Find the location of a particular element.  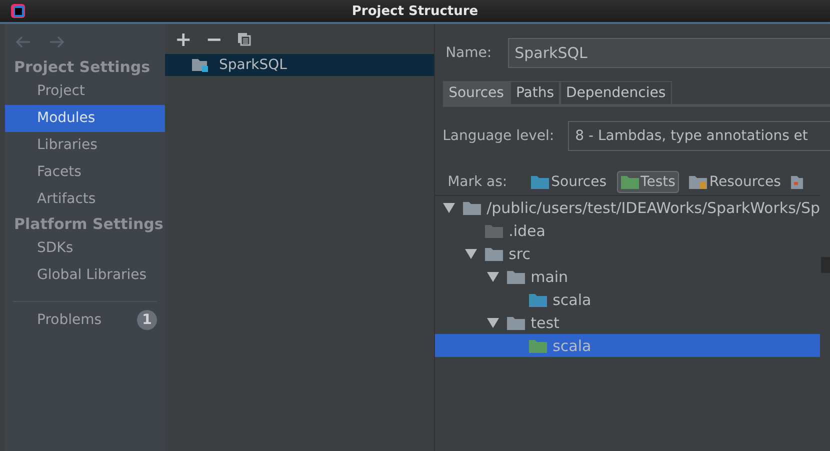

language-level-dropdown: 8 - Lambdas, type annotations et is located at coordinates (699, 136).